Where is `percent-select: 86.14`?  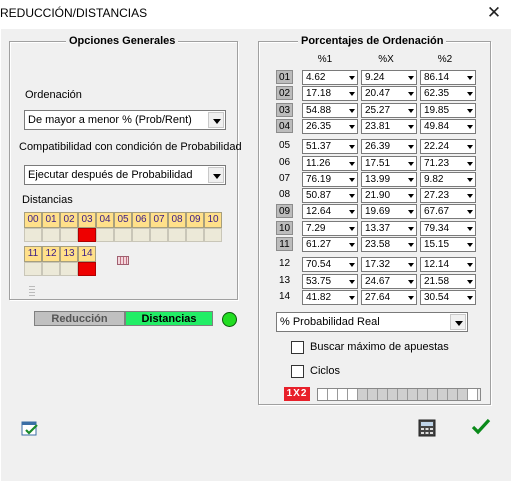 percent-select: 86.14 is located at coordinates (448, 77).